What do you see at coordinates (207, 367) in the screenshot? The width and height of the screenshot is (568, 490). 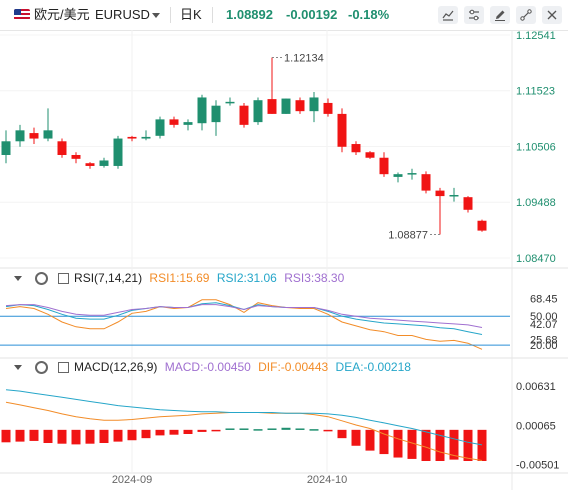 I see `macd-value: MACD:-0.00450` at bounding box center [207, 367].